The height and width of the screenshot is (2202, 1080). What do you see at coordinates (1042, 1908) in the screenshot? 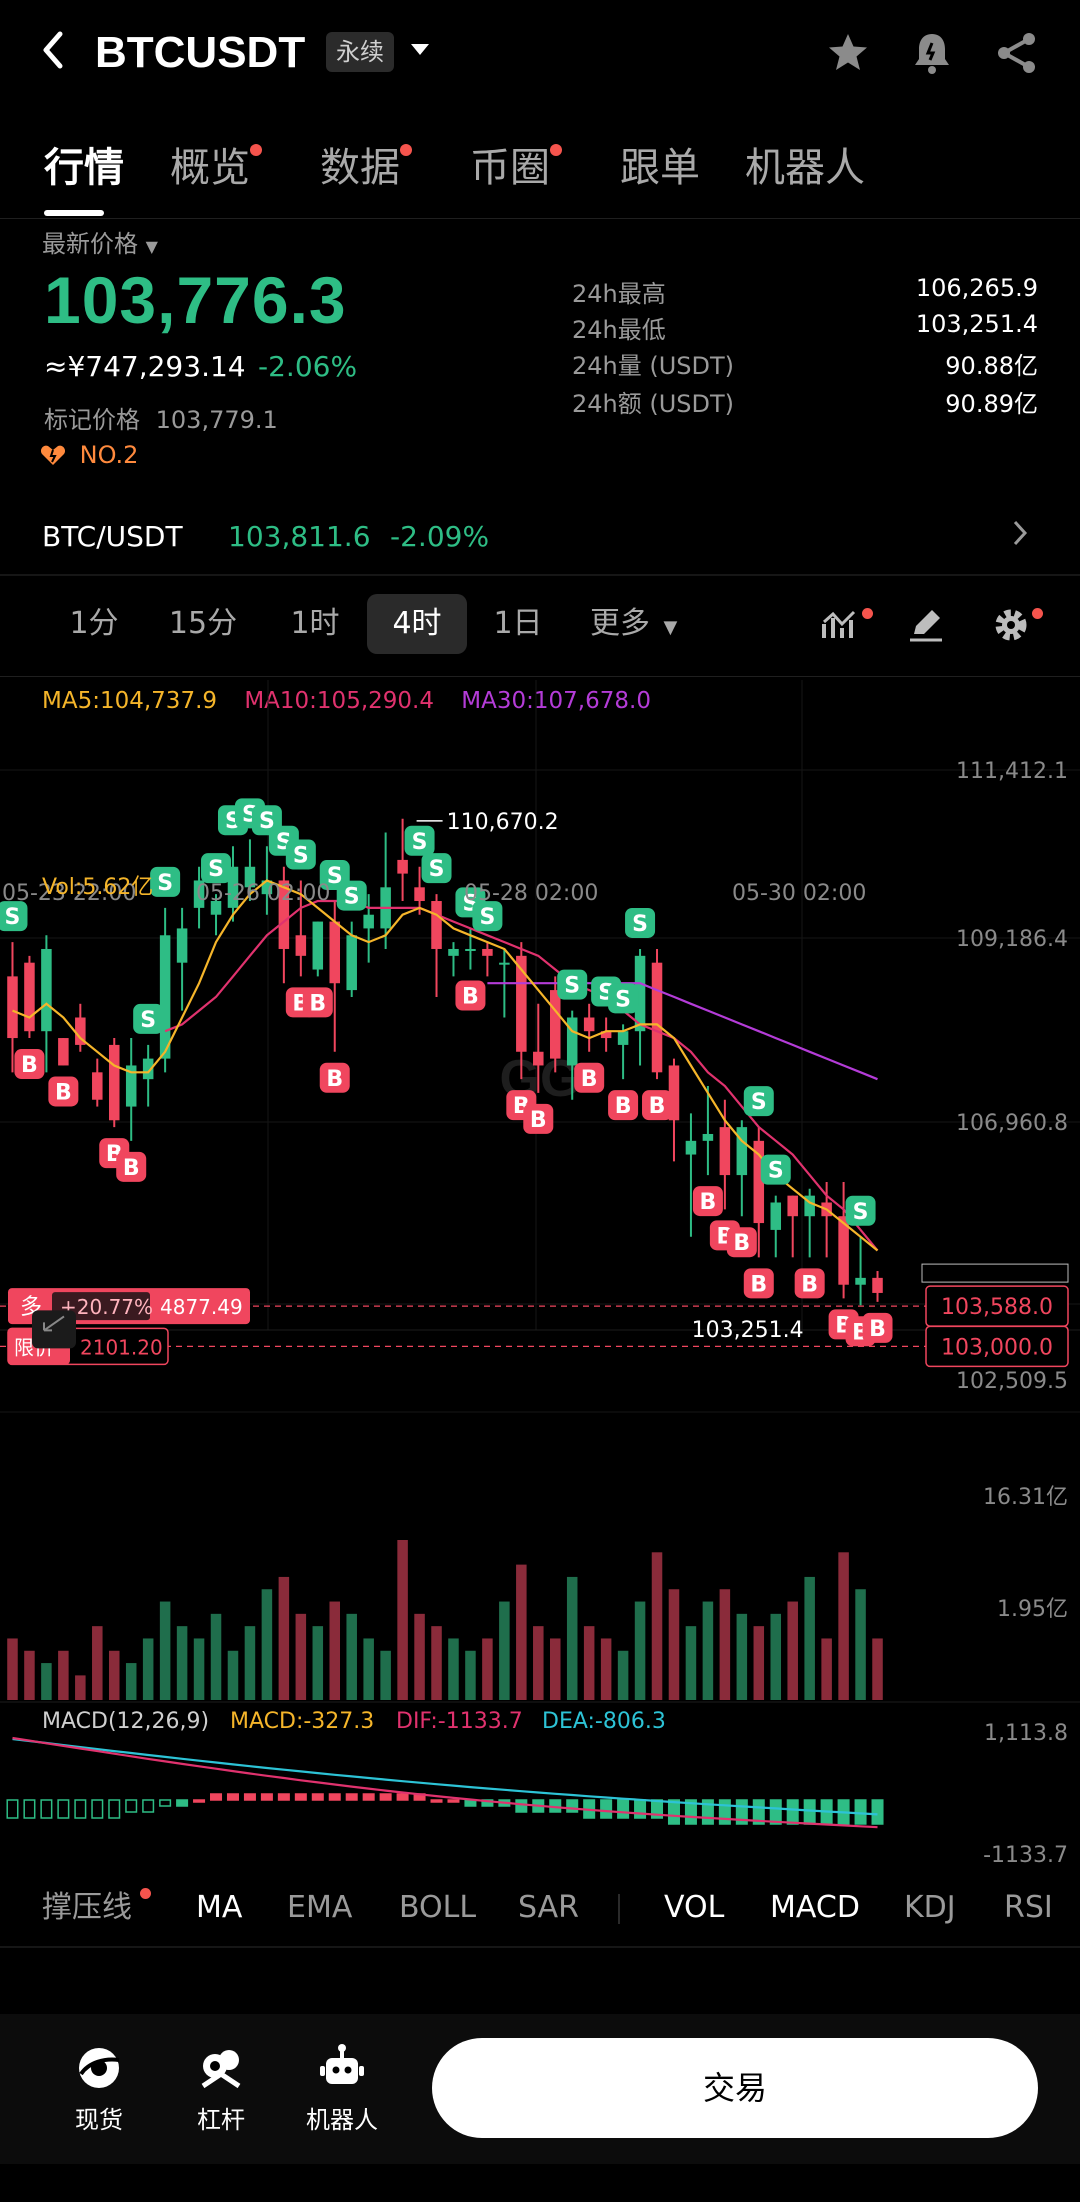
I see `indicator-rsi: RSI` at bounding box center [1042, 1908].